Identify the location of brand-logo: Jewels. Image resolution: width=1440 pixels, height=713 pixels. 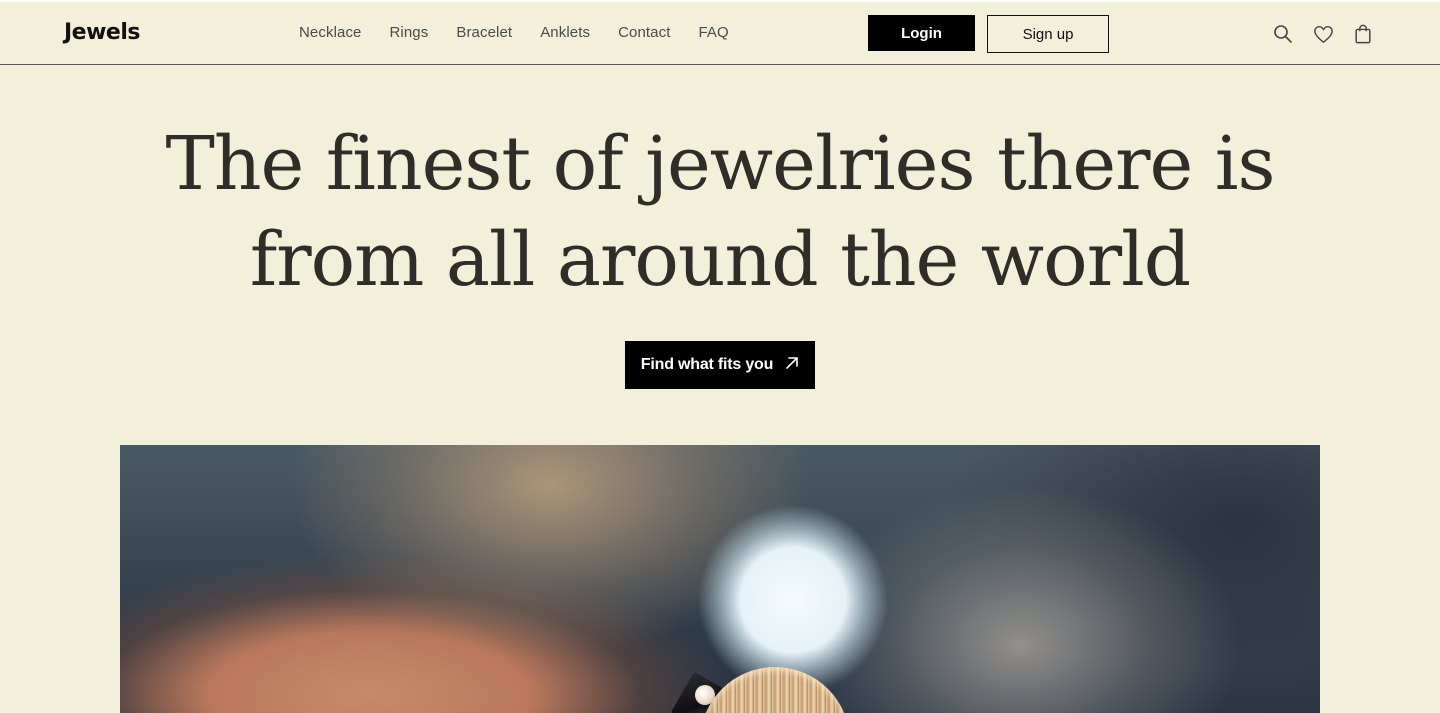
(102, 32).